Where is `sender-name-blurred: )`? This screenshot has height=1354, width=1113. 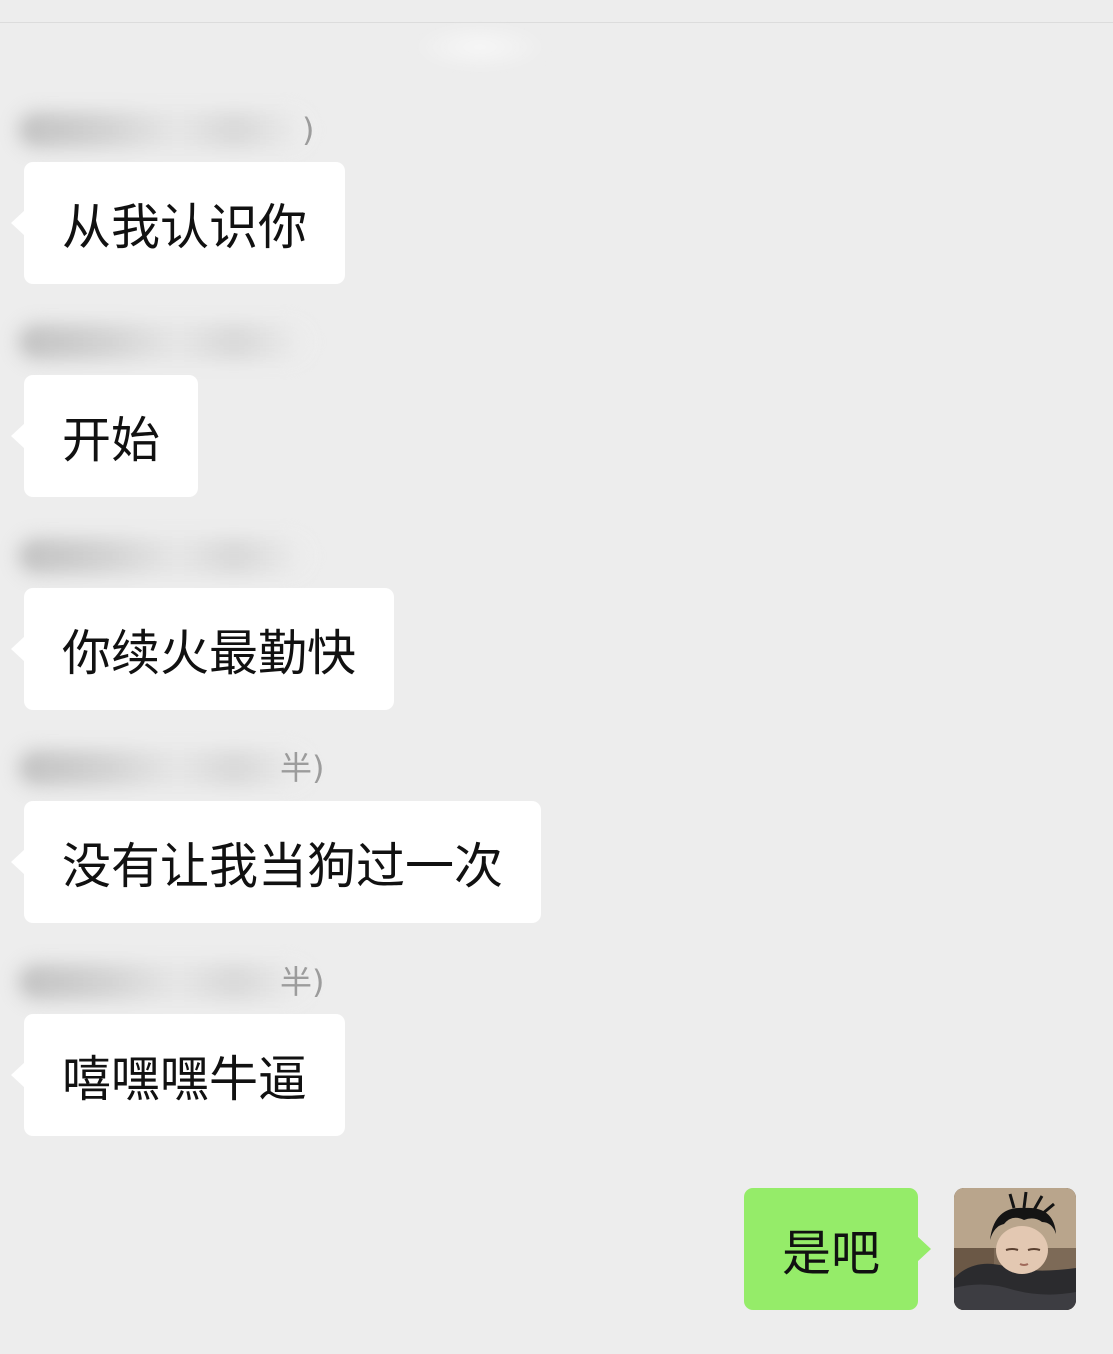
sender-name-blurred: ) is located at coordinates (170, 131).